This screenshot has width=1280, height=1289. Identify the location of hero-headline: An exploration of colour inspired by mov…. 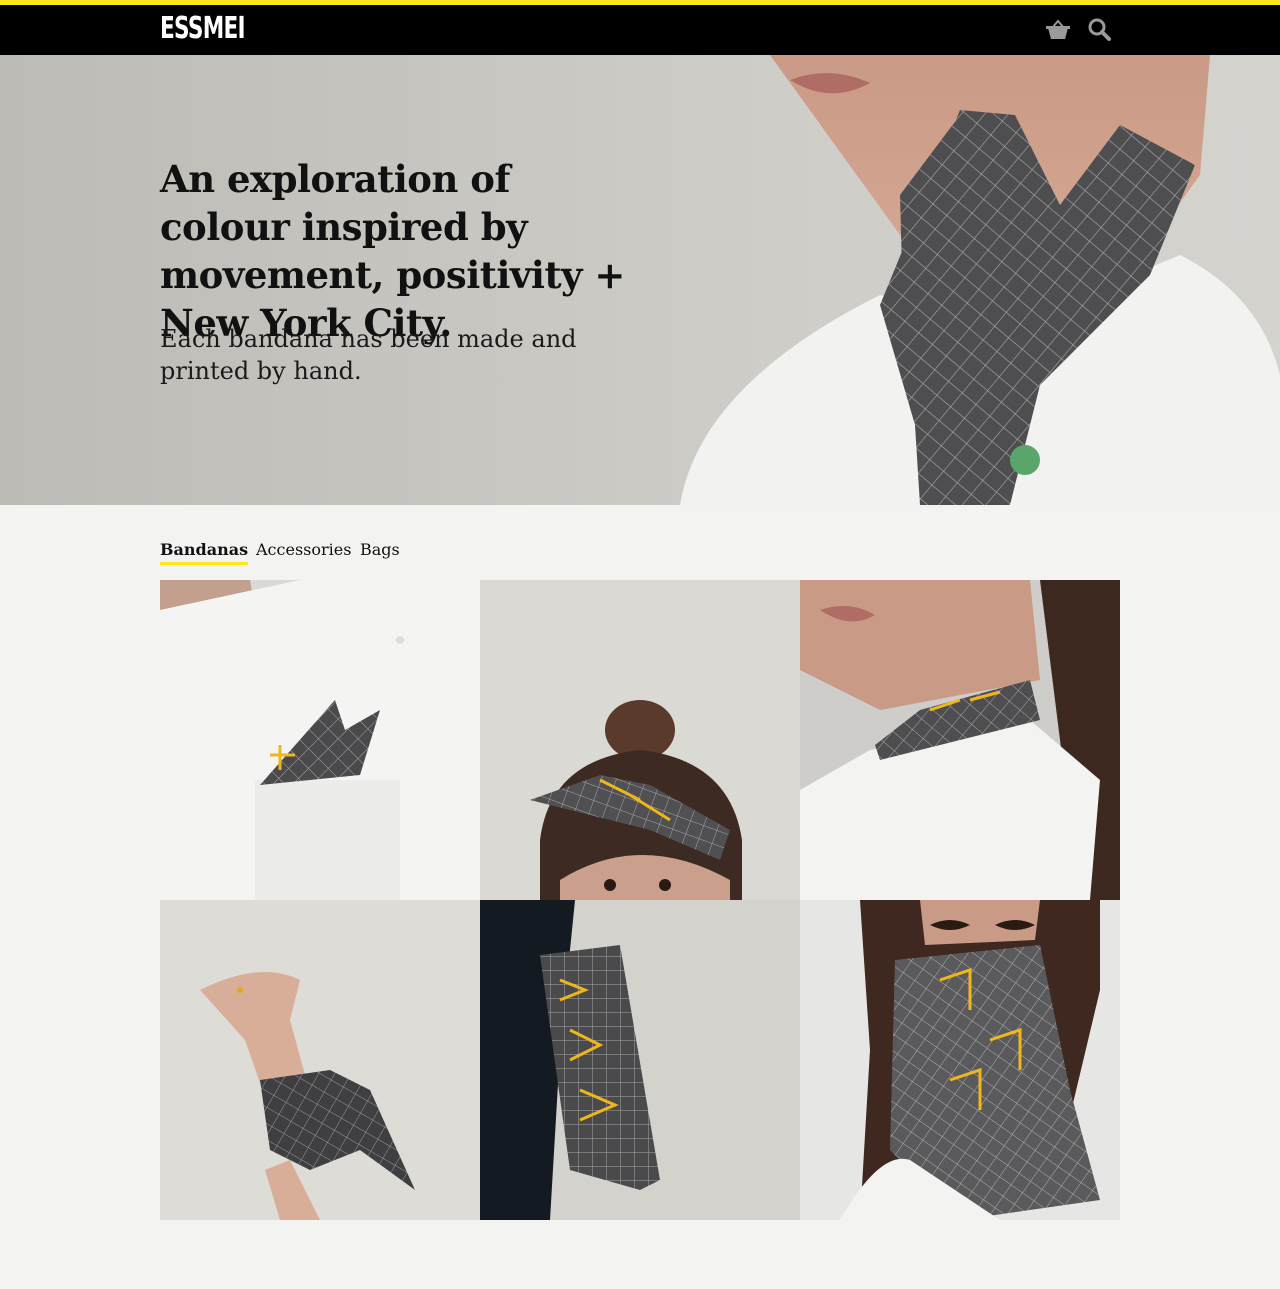
(392, 251).